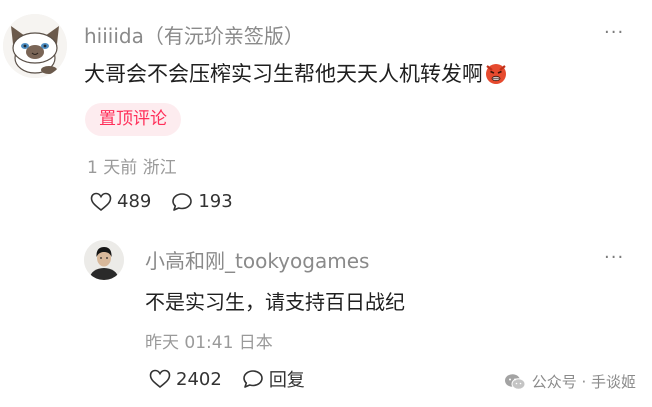  Describe the element at coordinates (283, 74) in the screenshot. I see `comment-text: 大哥会不会压榨实习生帮他天天人机转发啊` at that location.